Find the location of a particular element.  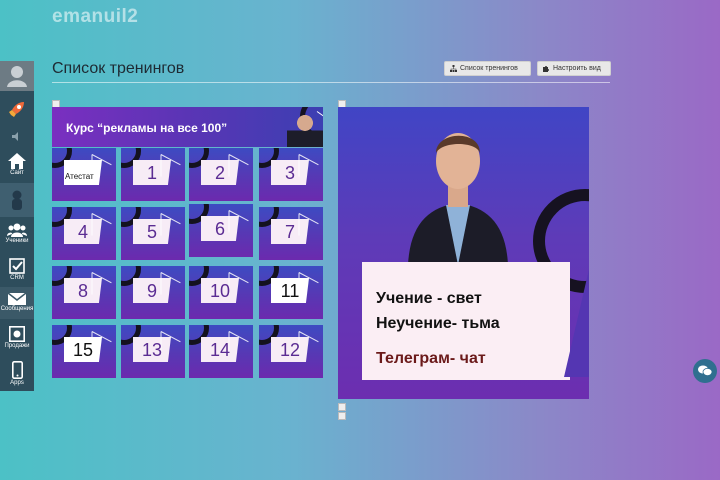

sidebar-item-students: Ученики is located at coordinates (17, 234).